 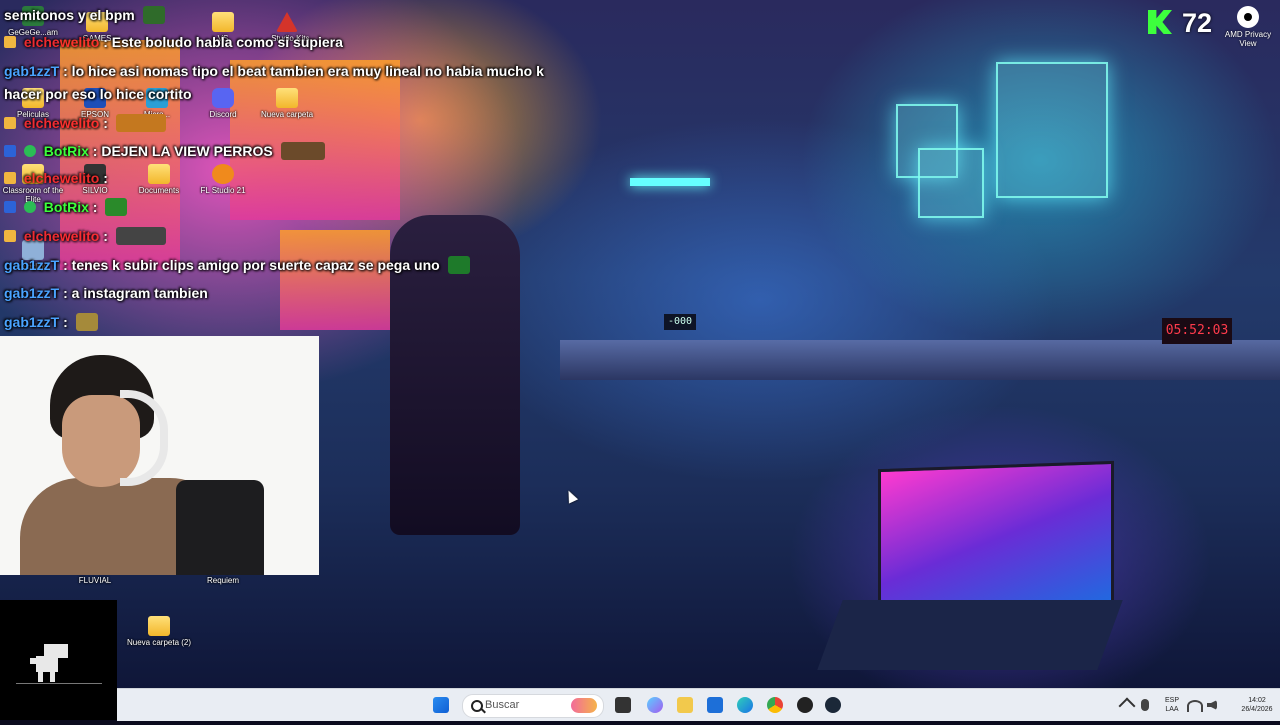 I want to click on chat-message: hacer por eso lo hice cortito, so click(x=98, y=94).